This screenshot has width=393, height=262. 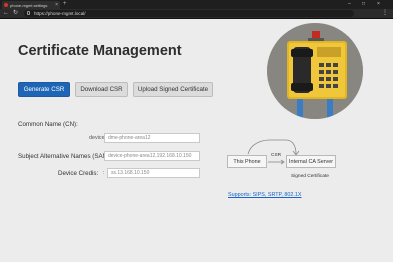 What do you see at coordinates (65, 4) in the screenshot?
I see `new-tab-icon: +` at bounding box center [65, 4].